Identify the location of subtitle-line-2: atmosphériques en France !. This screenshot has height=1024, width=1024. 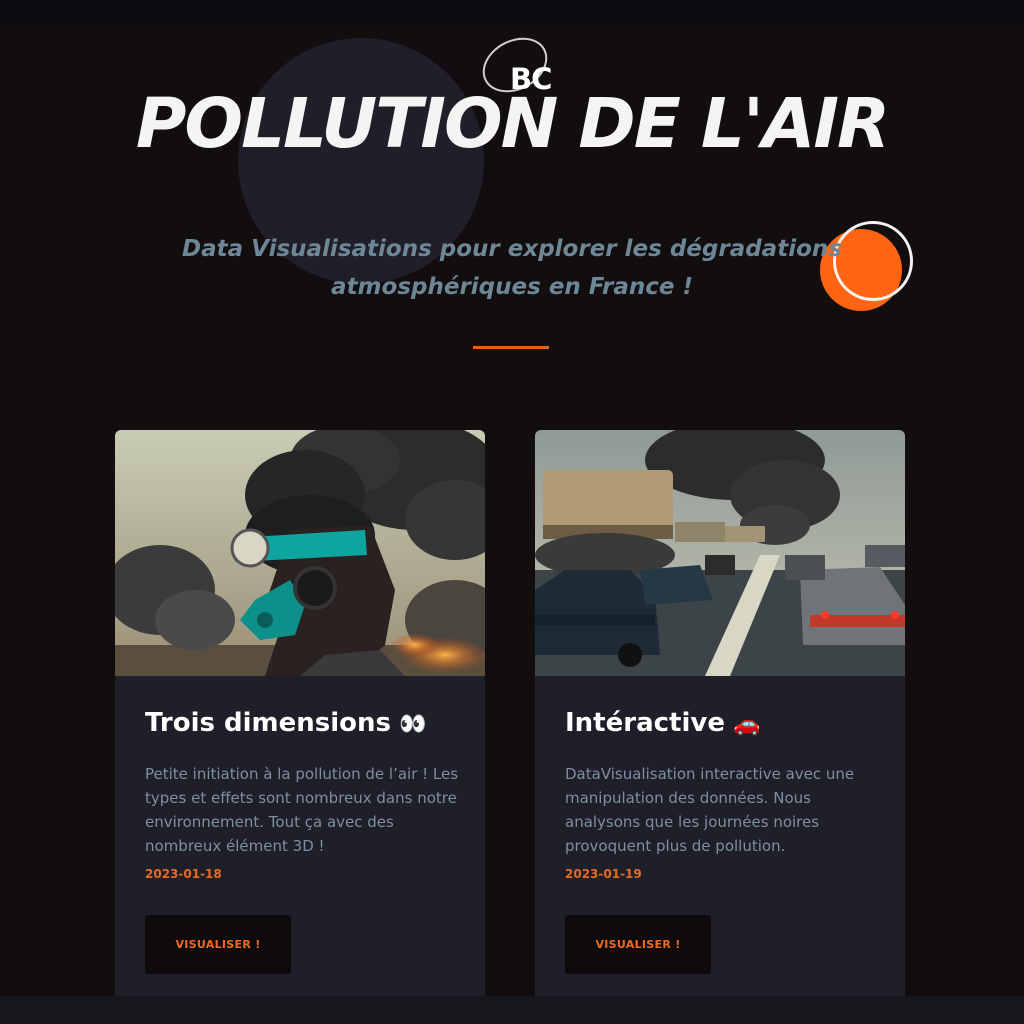
(512, 287).